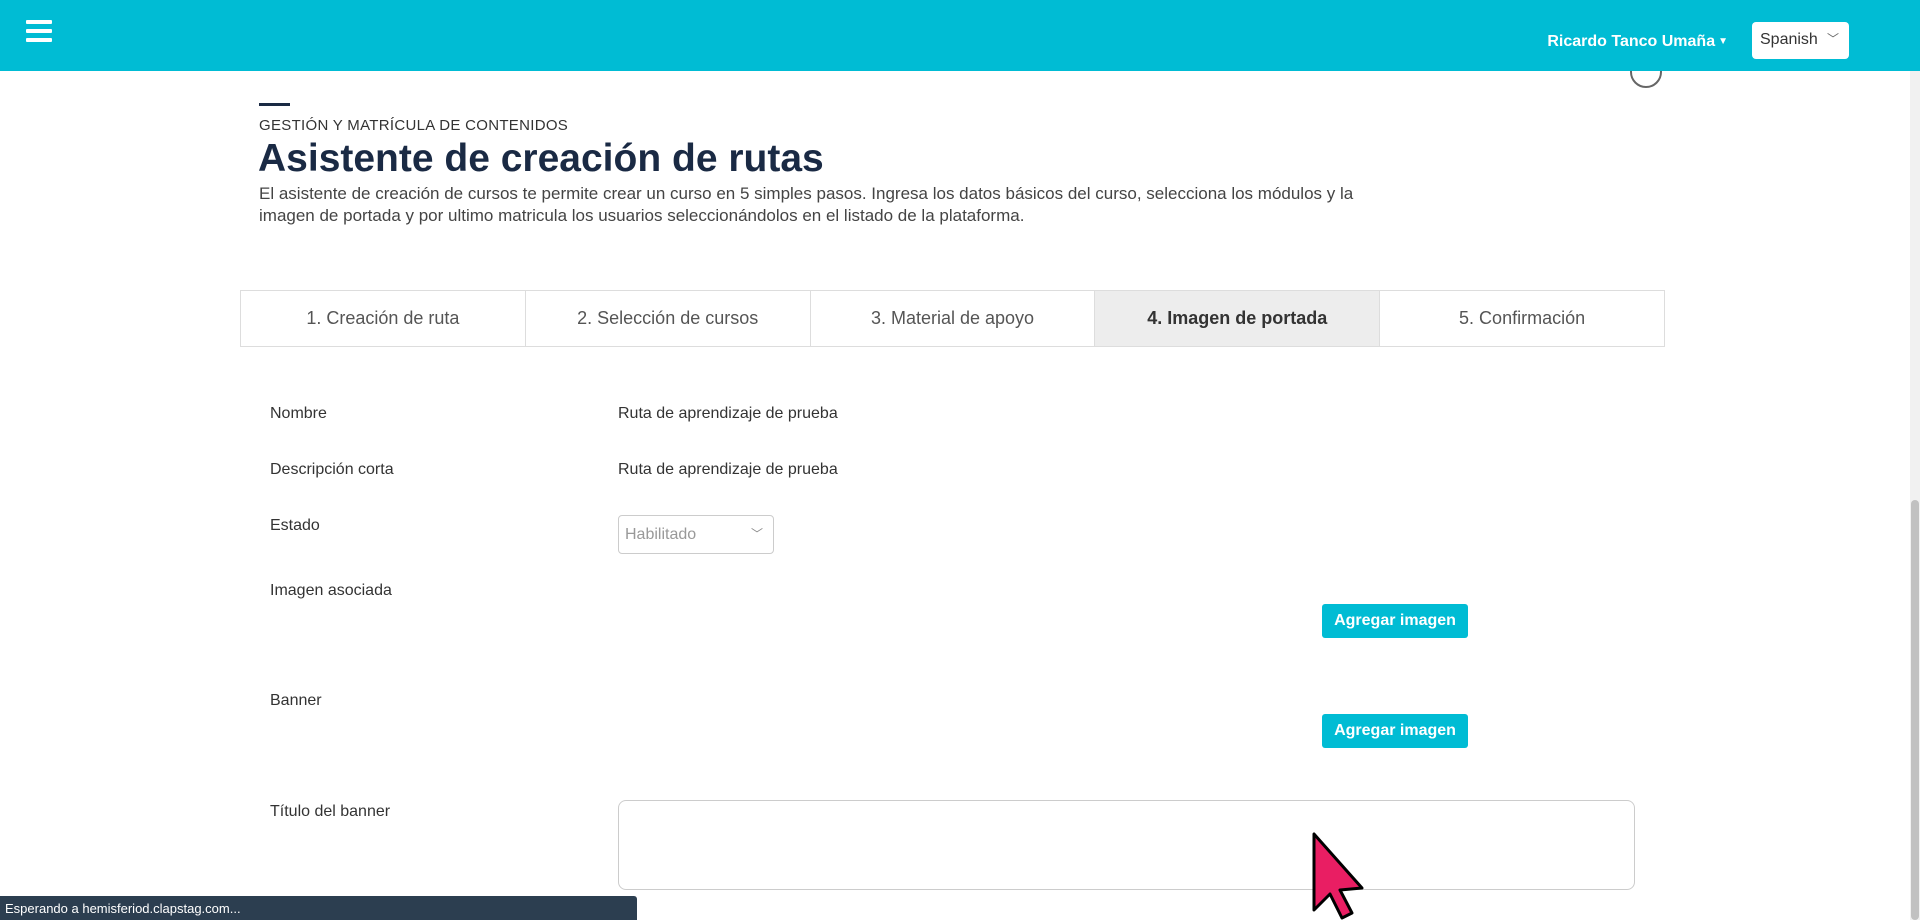 The image size is (1920, 920). I want to click on banner-title-label: Título del banner, so click(330, 811).